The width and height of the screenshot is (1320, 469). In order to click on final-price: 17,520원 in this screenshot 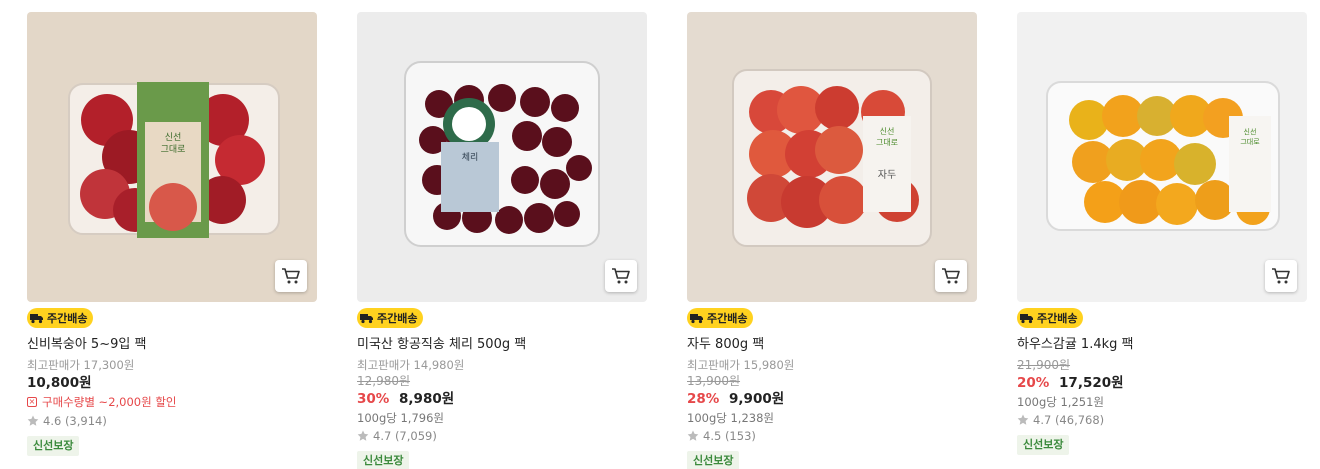, I will do `click(1091, 383)`.